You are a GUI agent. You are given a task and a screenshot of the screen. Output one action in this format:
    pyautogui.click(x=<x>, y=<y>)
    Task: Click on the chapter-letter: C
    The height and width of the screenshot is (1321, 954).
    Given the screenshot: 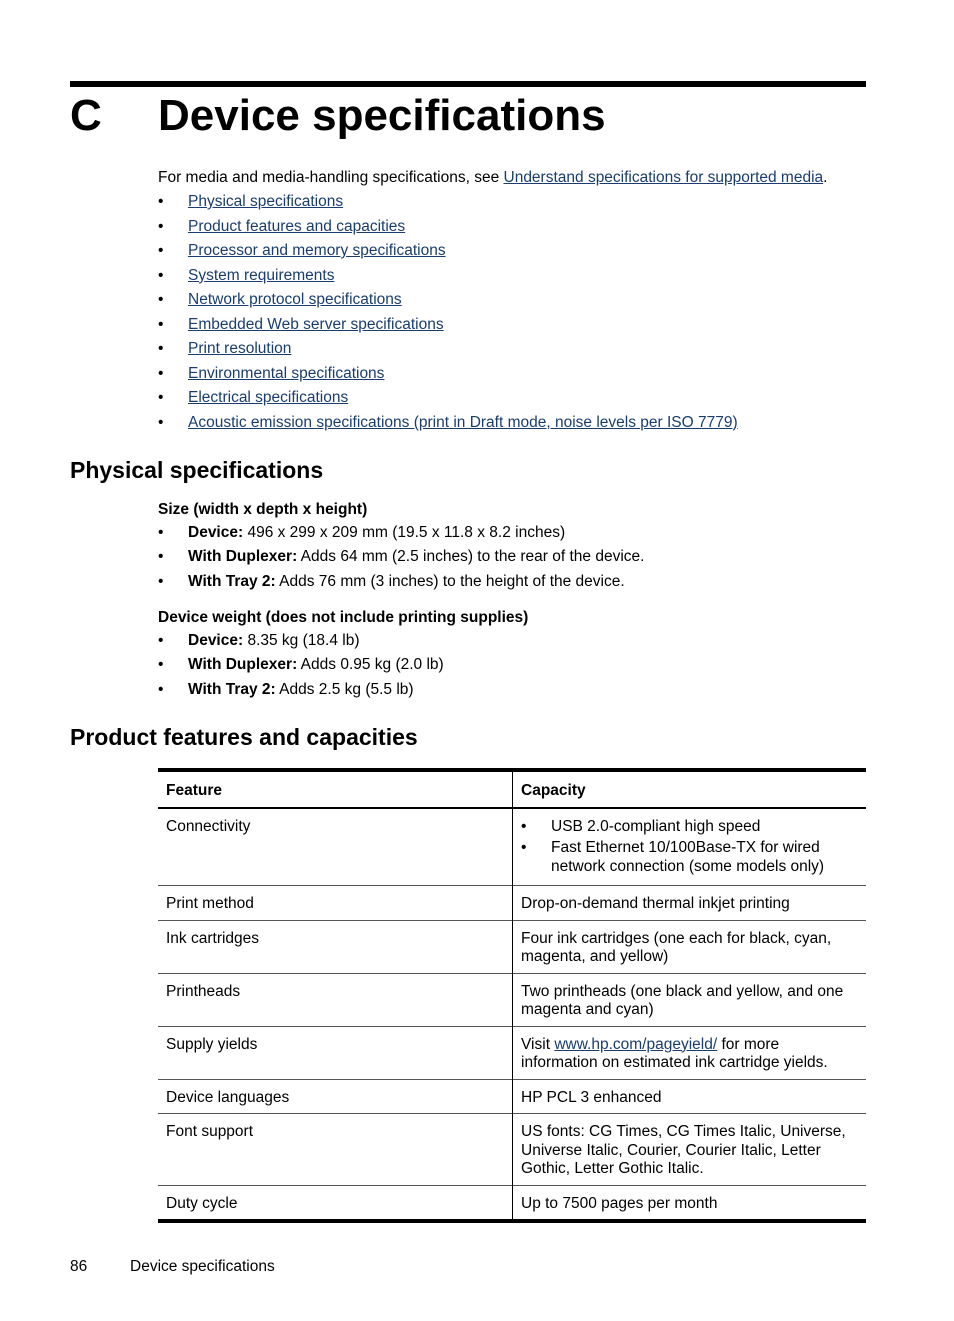 What is the action you would take?
    pyautogui.click(x=86, y=115)
    